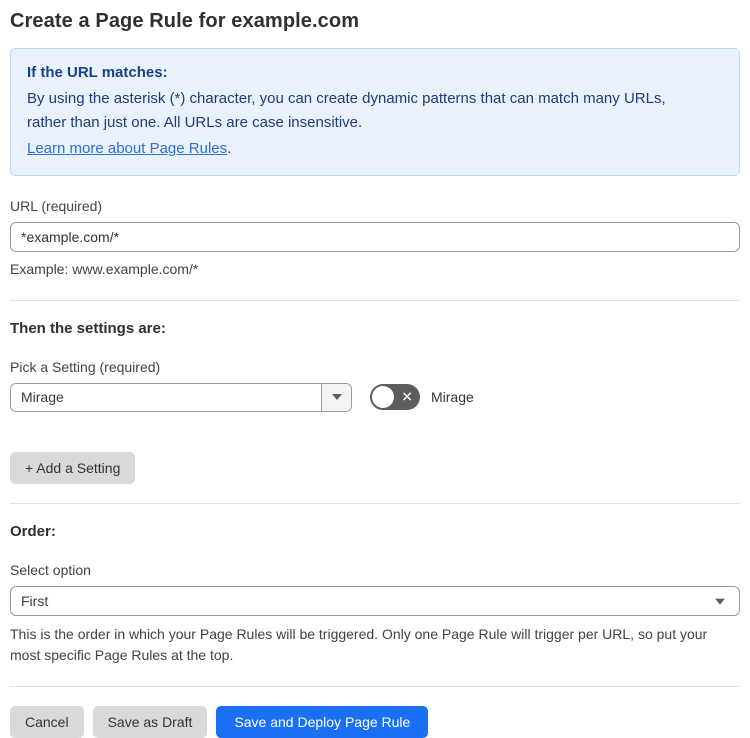  Describe the element at coordinates (127, 148) in the screenshot. I see `learn-more-link: Learn more about Page Rules` at that location.